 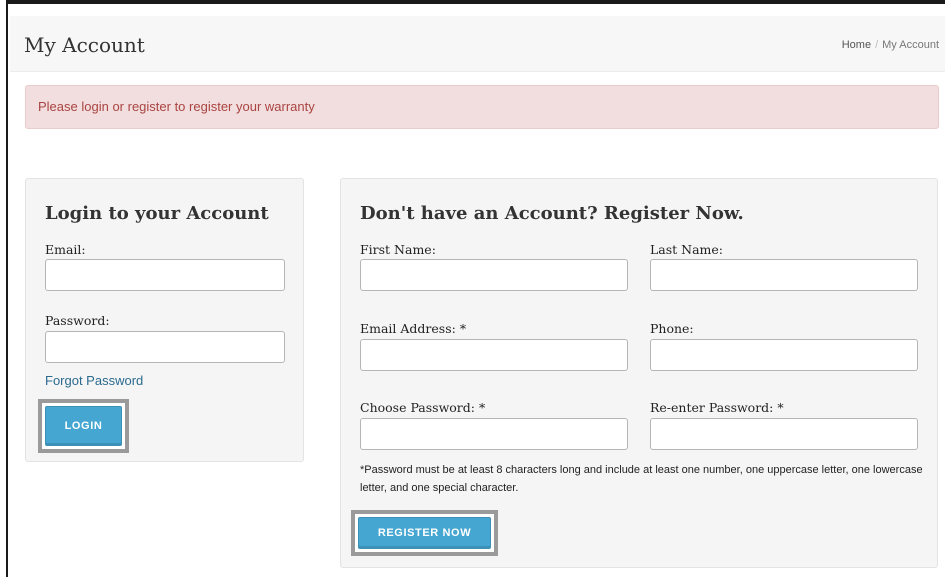 I want to click on forgot-password-link: Forgot Password, so click(x=94, y=380).